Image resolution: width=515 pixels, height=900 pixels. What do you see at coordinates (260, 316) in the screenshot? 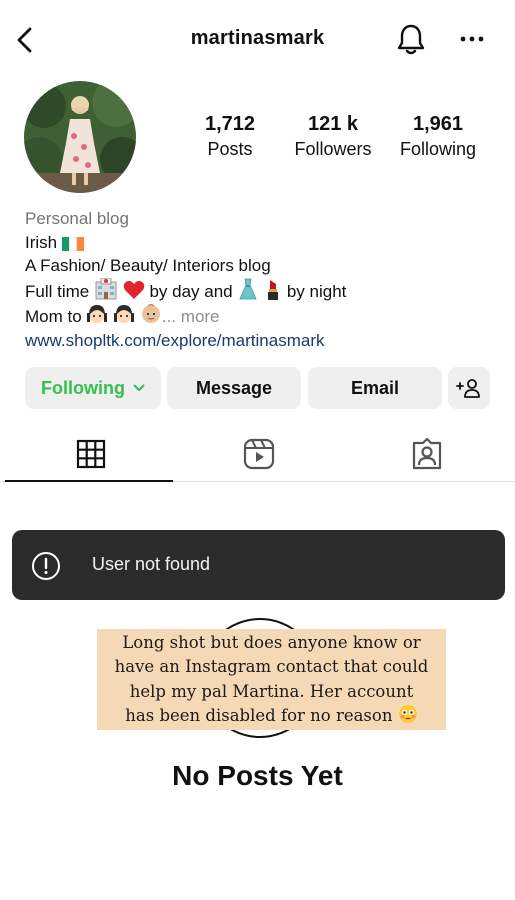
I see `bio-line-4: Mom to ... more` at bounding box center [260, 316].